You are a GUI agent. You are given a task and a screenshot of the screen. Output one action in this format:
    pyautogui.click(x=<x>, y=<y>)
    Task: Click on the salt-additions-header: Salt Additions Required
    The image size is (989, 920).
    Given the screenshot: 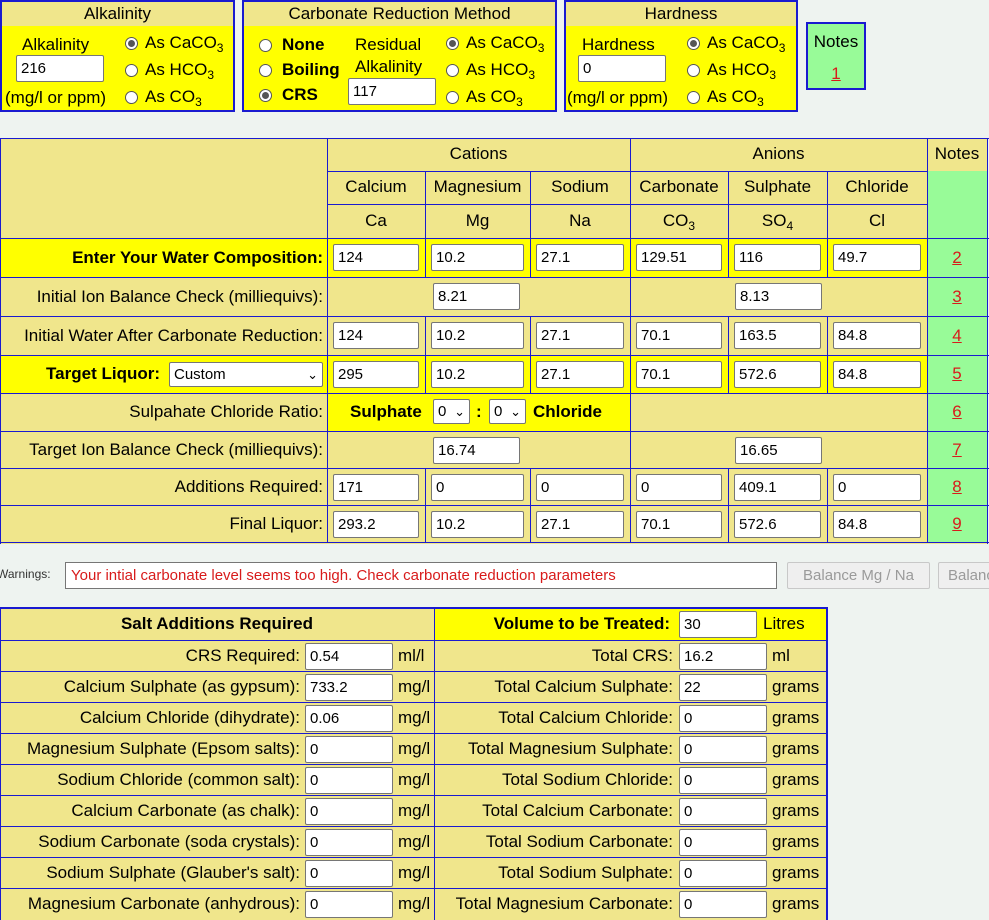 What is the action you would take?
    pyautogui.click(x=217, y=623)
    